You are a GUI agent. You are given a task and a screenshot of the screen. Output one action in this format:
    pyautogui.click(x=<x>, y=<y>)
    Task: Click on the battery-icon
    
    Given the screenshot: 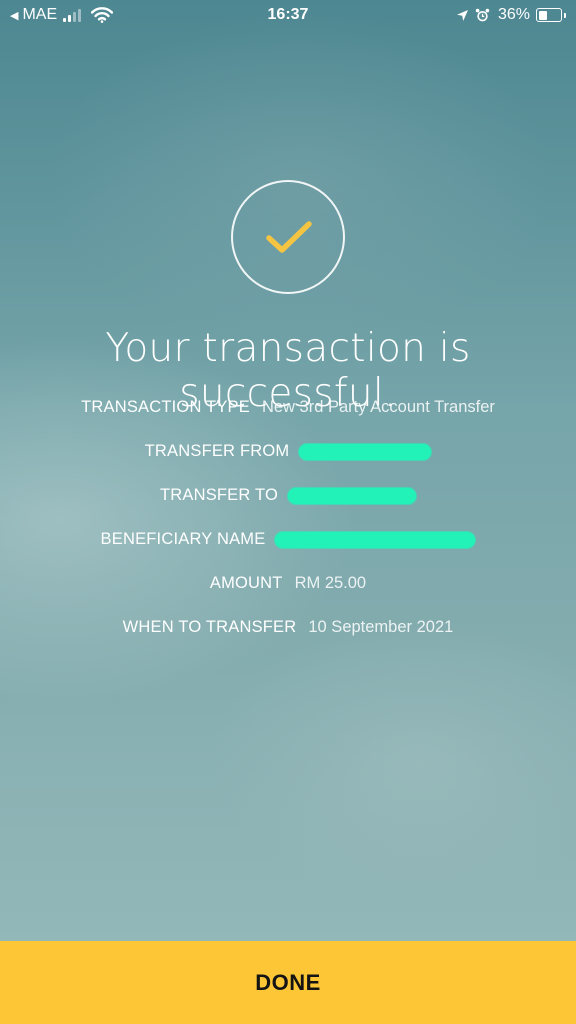 What is the action you would take?
    pyautogui.click(x=551, y=15)
    